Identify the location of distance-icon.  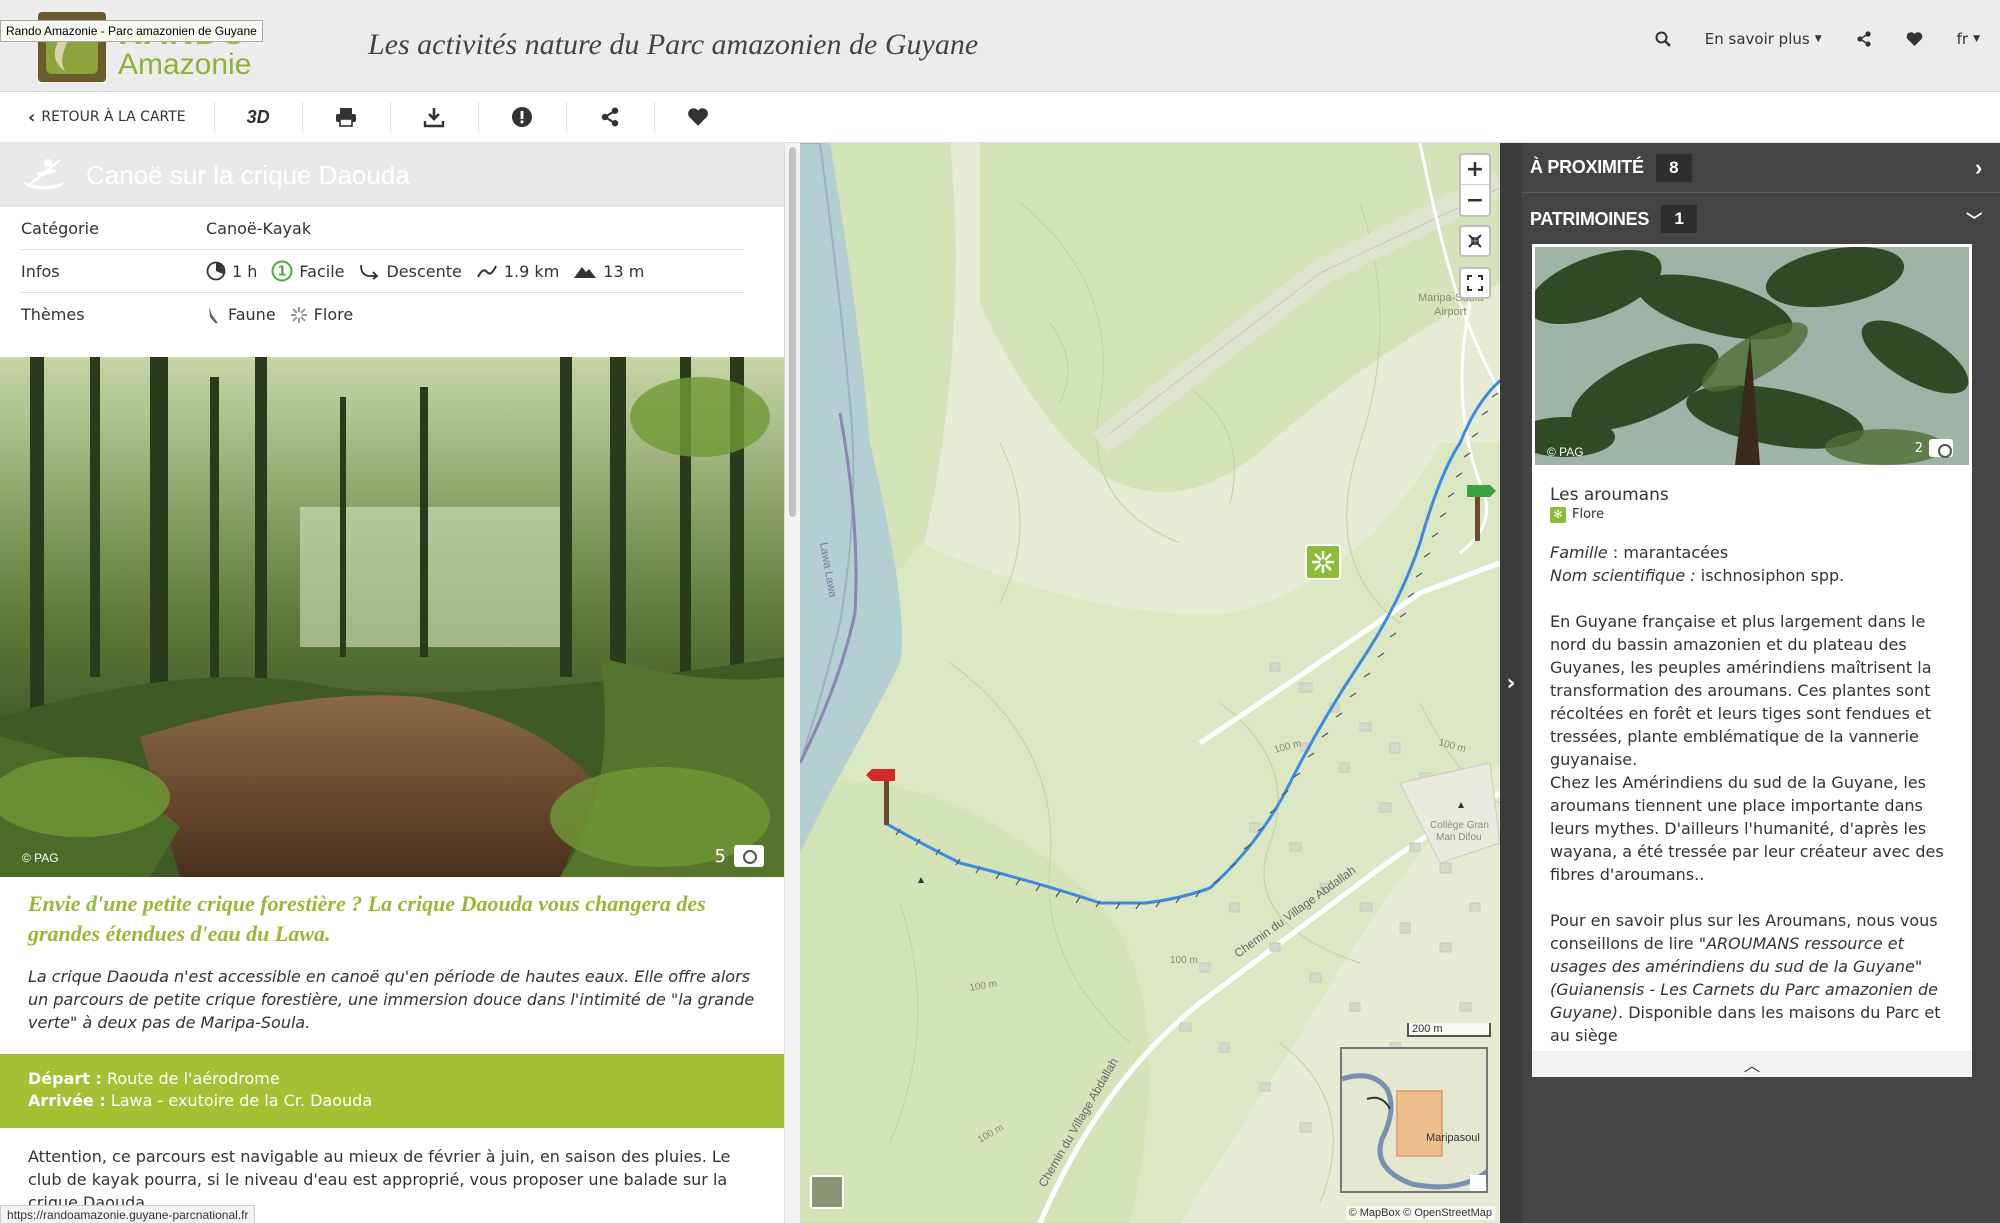
(486, 271).